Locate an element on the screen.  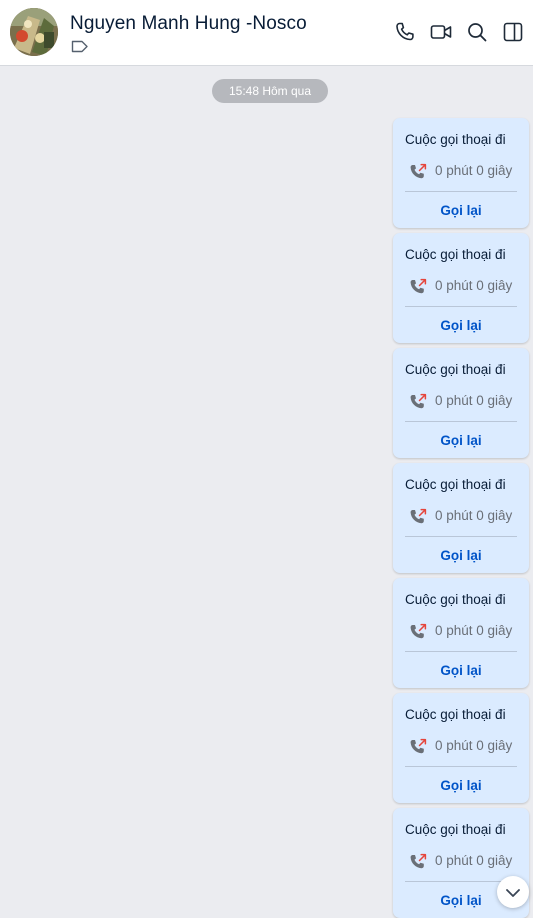
avatar-photo is located at coordinates (34, 32).